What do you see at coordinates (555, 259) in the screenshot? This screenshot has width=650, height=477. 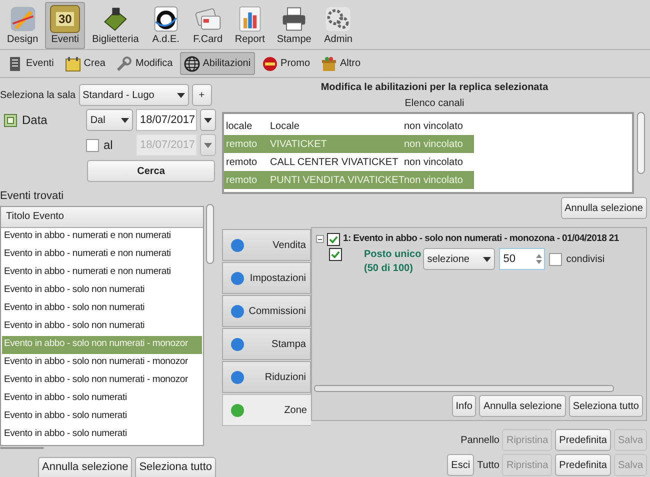 I see `shared-checkbox` at bounding box center [555, 259].